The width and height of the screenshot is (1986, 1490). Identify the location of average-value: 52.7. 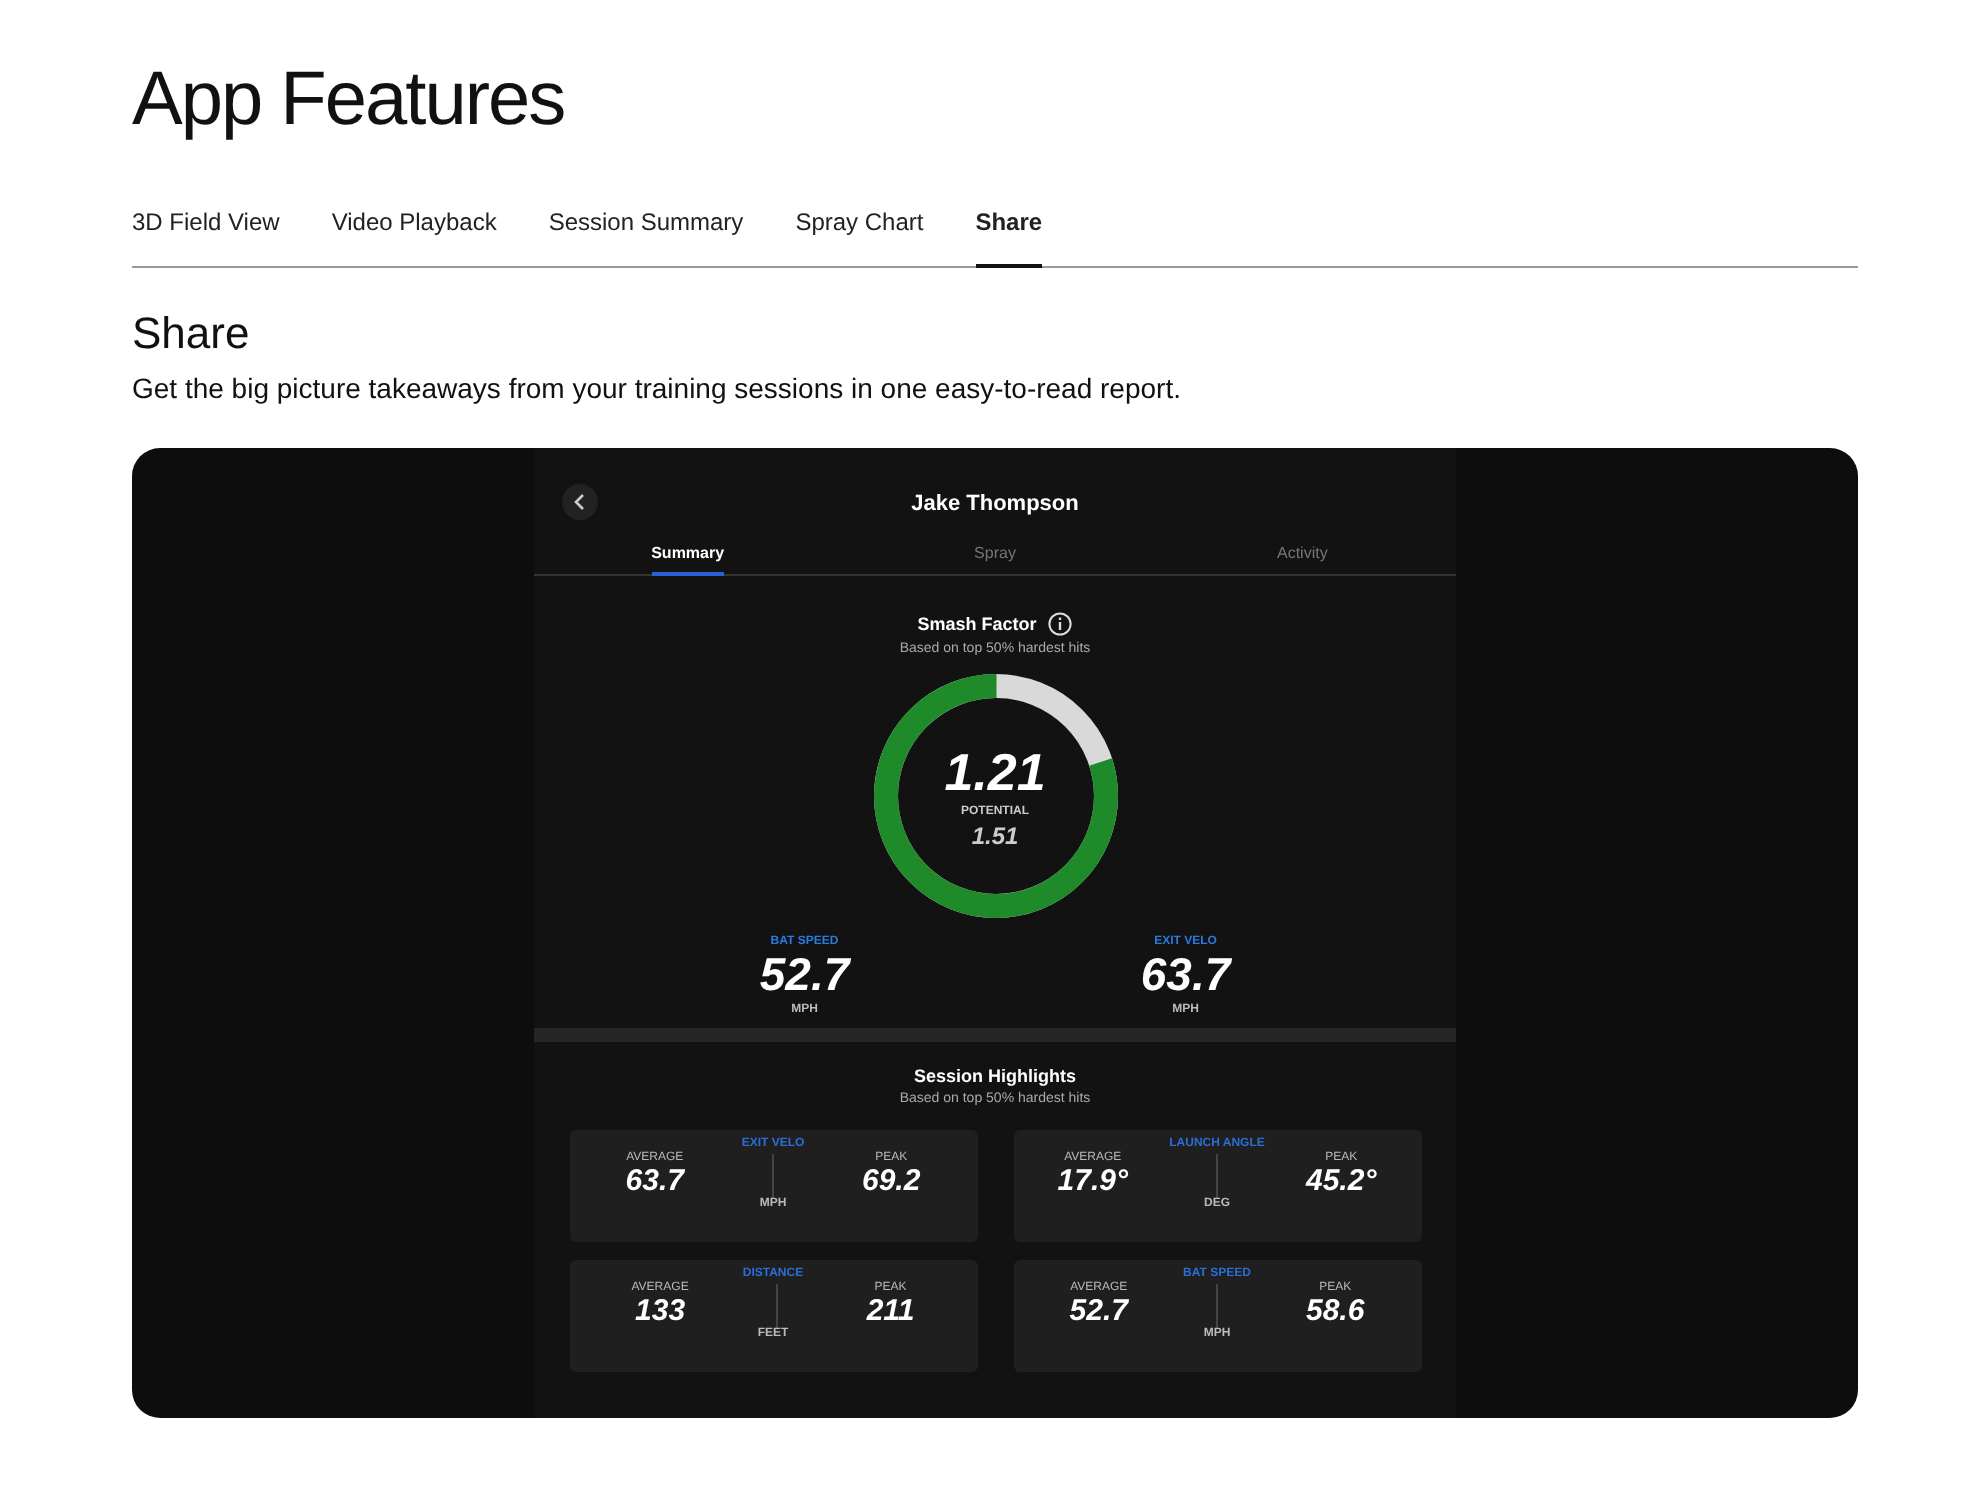
(1098, 1311).